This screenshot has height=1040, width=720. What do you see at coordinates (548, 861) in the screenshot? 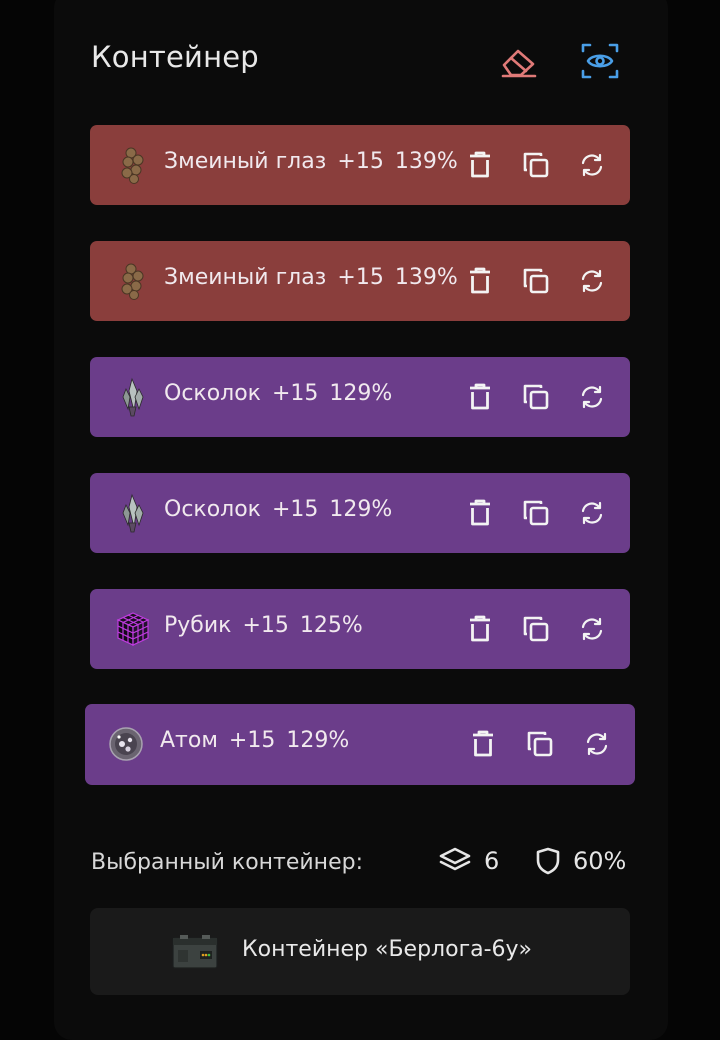
I see `shield-icon` at bounding box center [548, 861].